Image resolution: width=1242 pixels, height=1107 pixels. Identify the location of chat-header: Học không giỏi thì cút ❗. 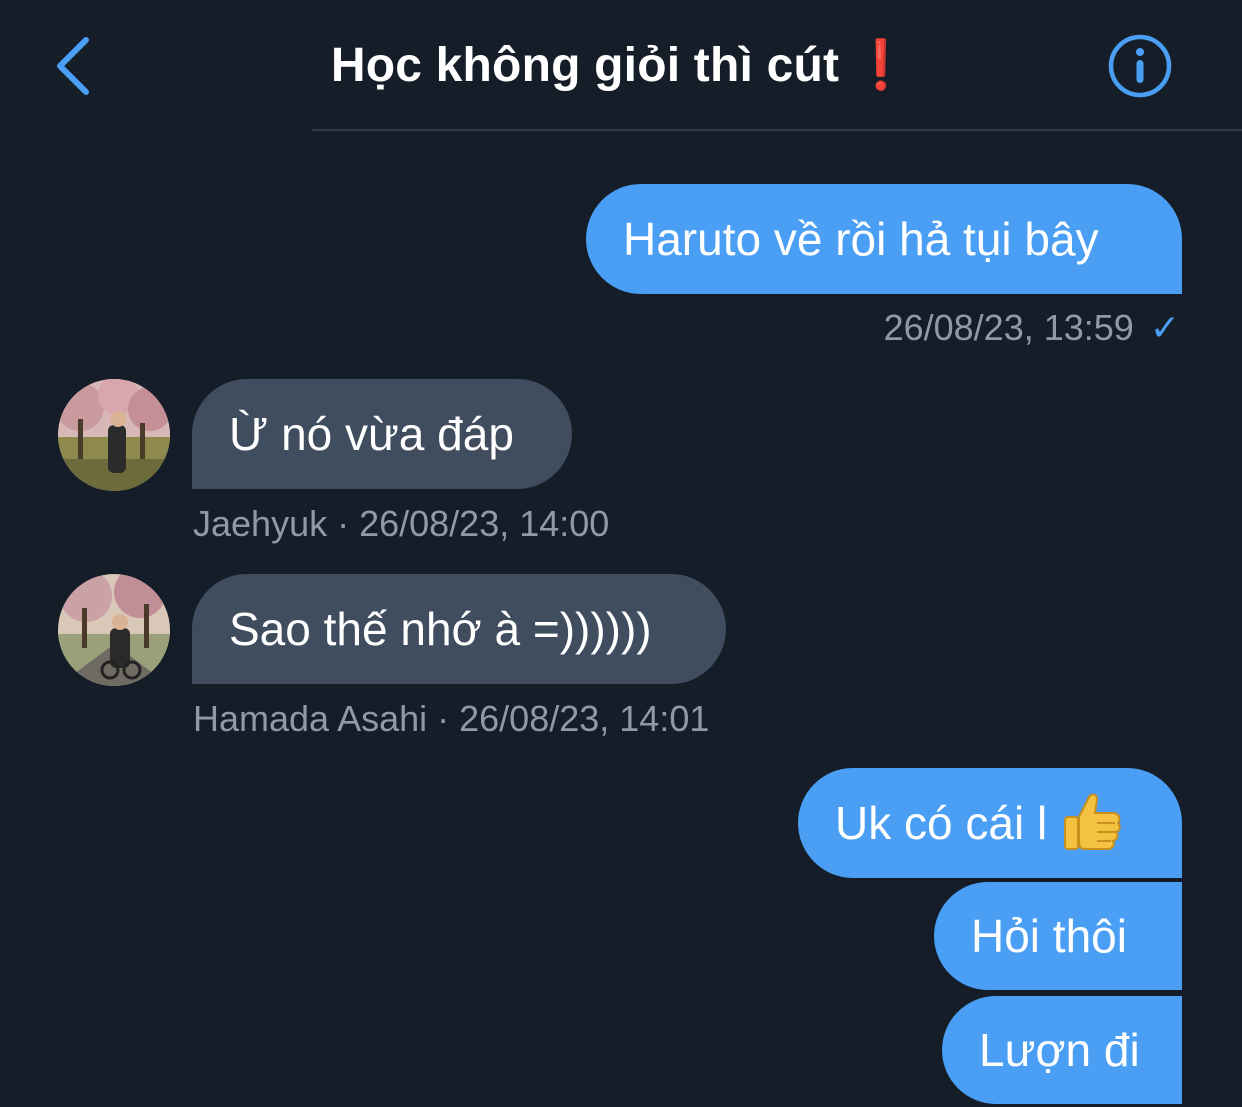
(621, 66).